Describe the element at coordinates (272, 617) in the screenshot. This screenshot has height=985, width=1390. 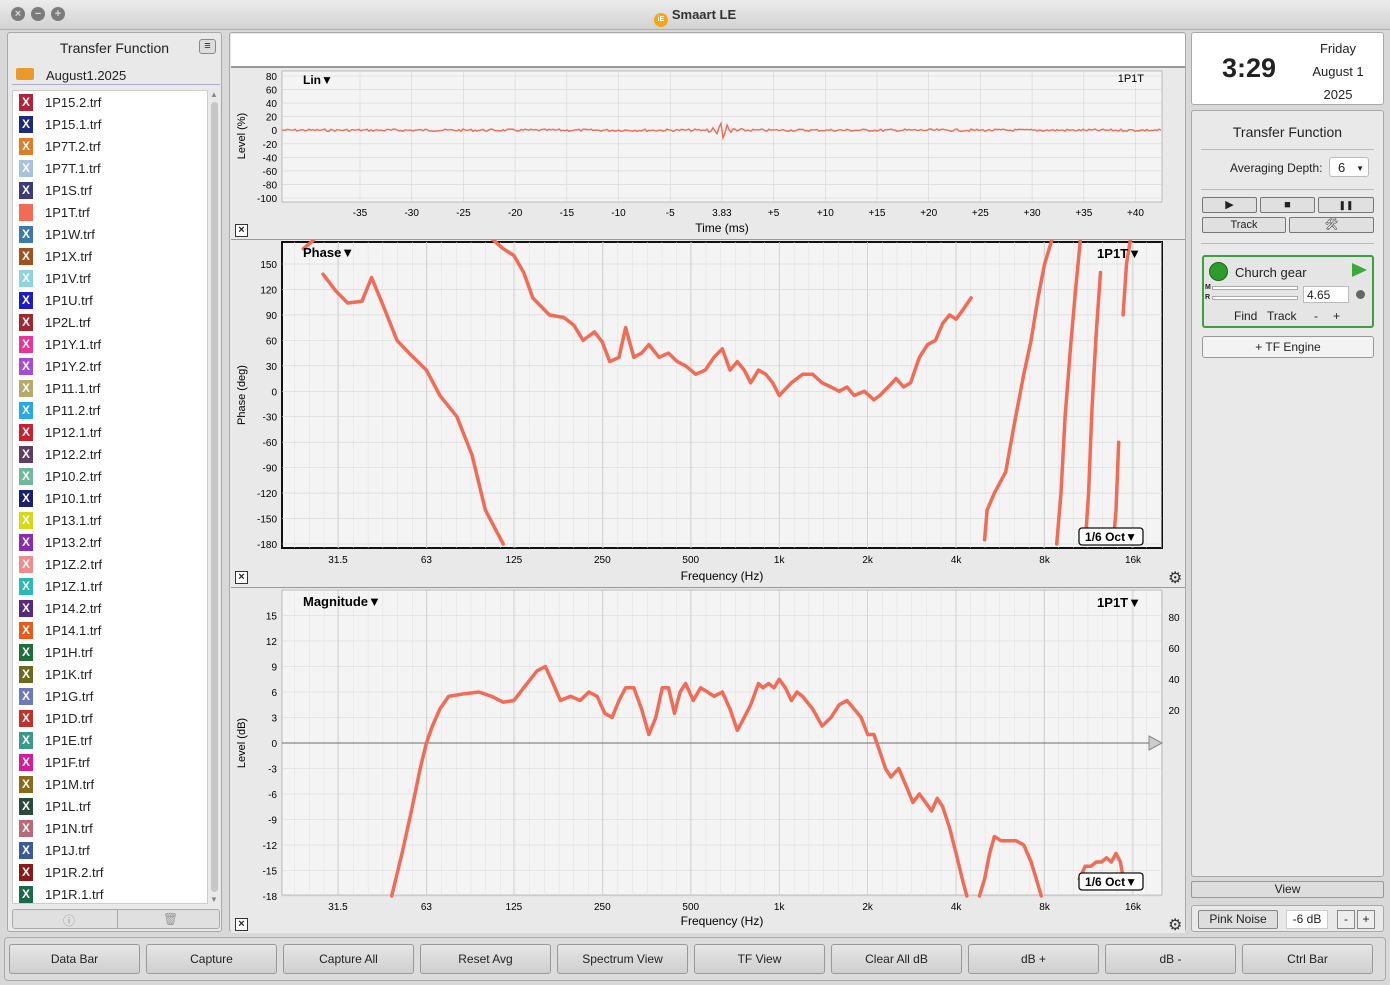
I see `y-tick-label: 15` at that location.